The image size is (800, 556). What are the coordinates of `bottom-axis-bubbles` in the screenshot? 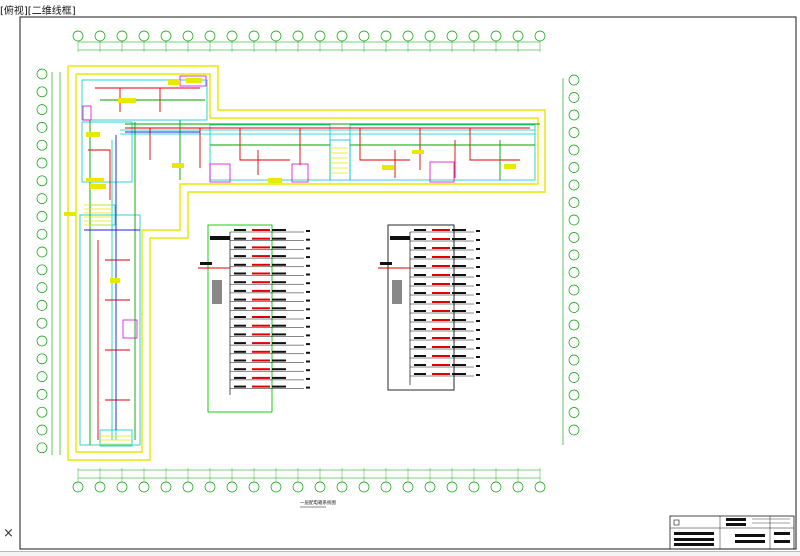 It's located at (309, 480).